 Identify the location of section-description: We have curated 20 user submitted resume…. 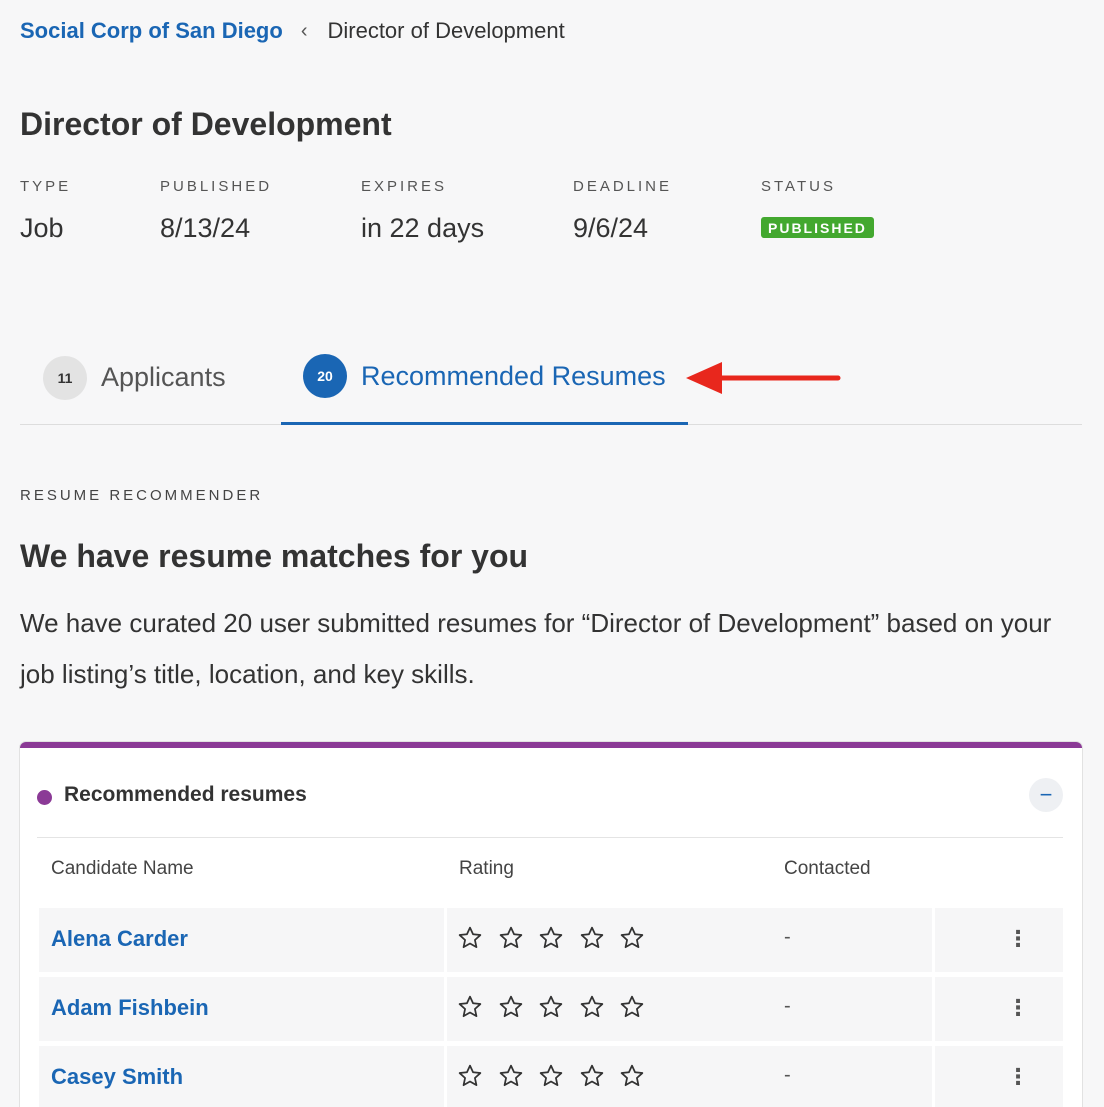
(536, 648).